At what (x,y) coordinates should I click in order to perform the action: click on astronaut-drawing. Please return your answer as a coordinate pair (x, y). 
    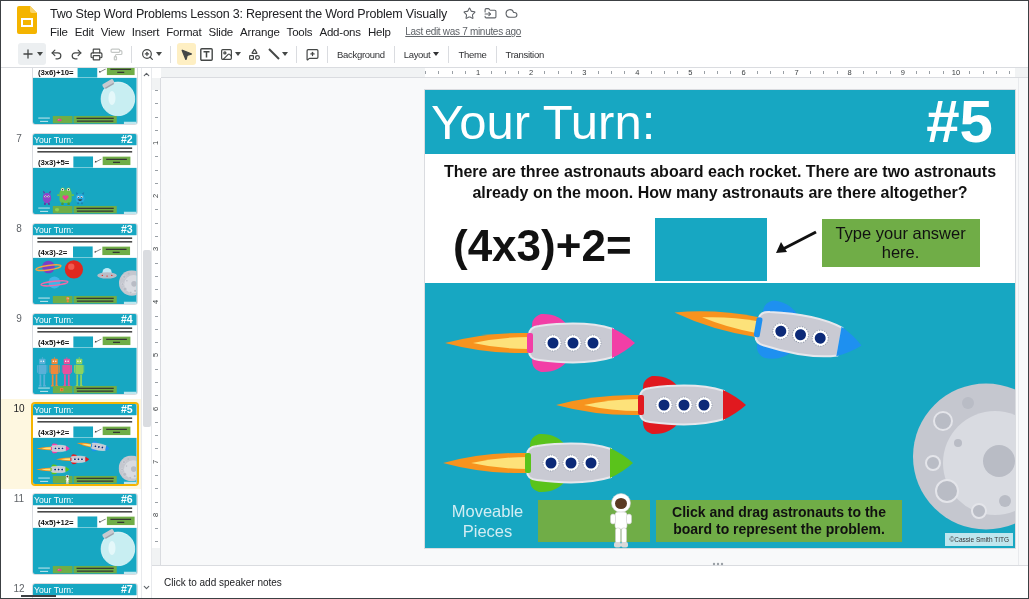
    Looking at the image, I should click on (67, 479).